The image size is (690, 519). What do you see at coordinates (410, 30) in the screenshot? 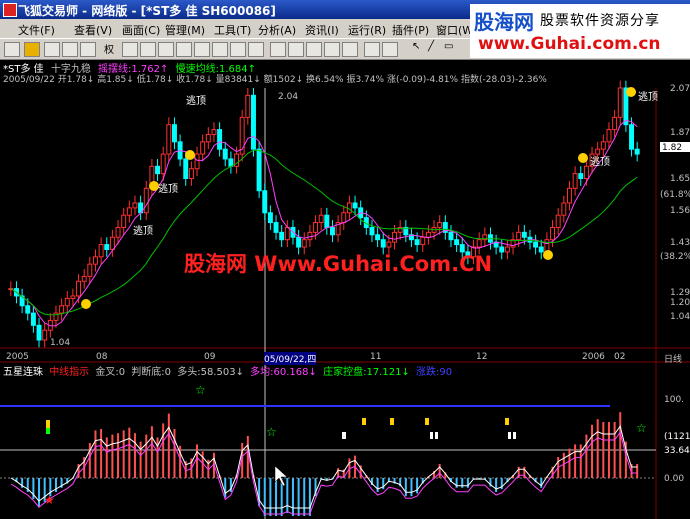
I see `menu-plugin: 插件(P)` at bounding box center [410, 30].